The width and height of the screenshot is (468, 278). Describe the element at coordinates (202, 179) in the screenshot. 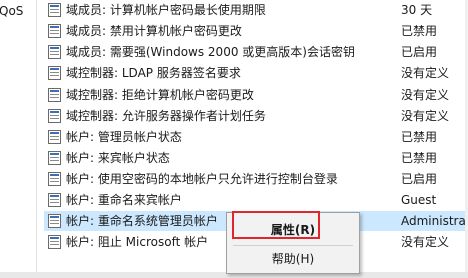

I see `policy-name: 帐户: 使用空密码的本地帐户只允许进行控制台登录` at that location.